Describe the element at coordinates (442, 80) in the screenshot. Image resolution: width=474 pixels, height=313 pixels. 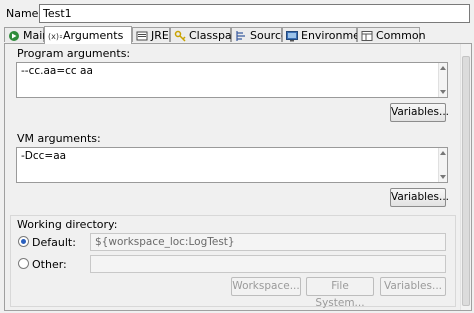
I see `program-arguments-scrollbar` at that location.